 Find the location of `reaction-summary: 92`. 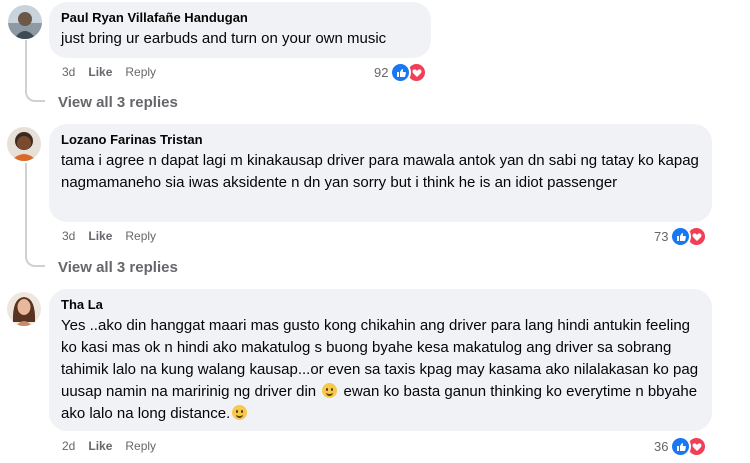

reaction-summary: 92 is located at coordinates (401, 72).